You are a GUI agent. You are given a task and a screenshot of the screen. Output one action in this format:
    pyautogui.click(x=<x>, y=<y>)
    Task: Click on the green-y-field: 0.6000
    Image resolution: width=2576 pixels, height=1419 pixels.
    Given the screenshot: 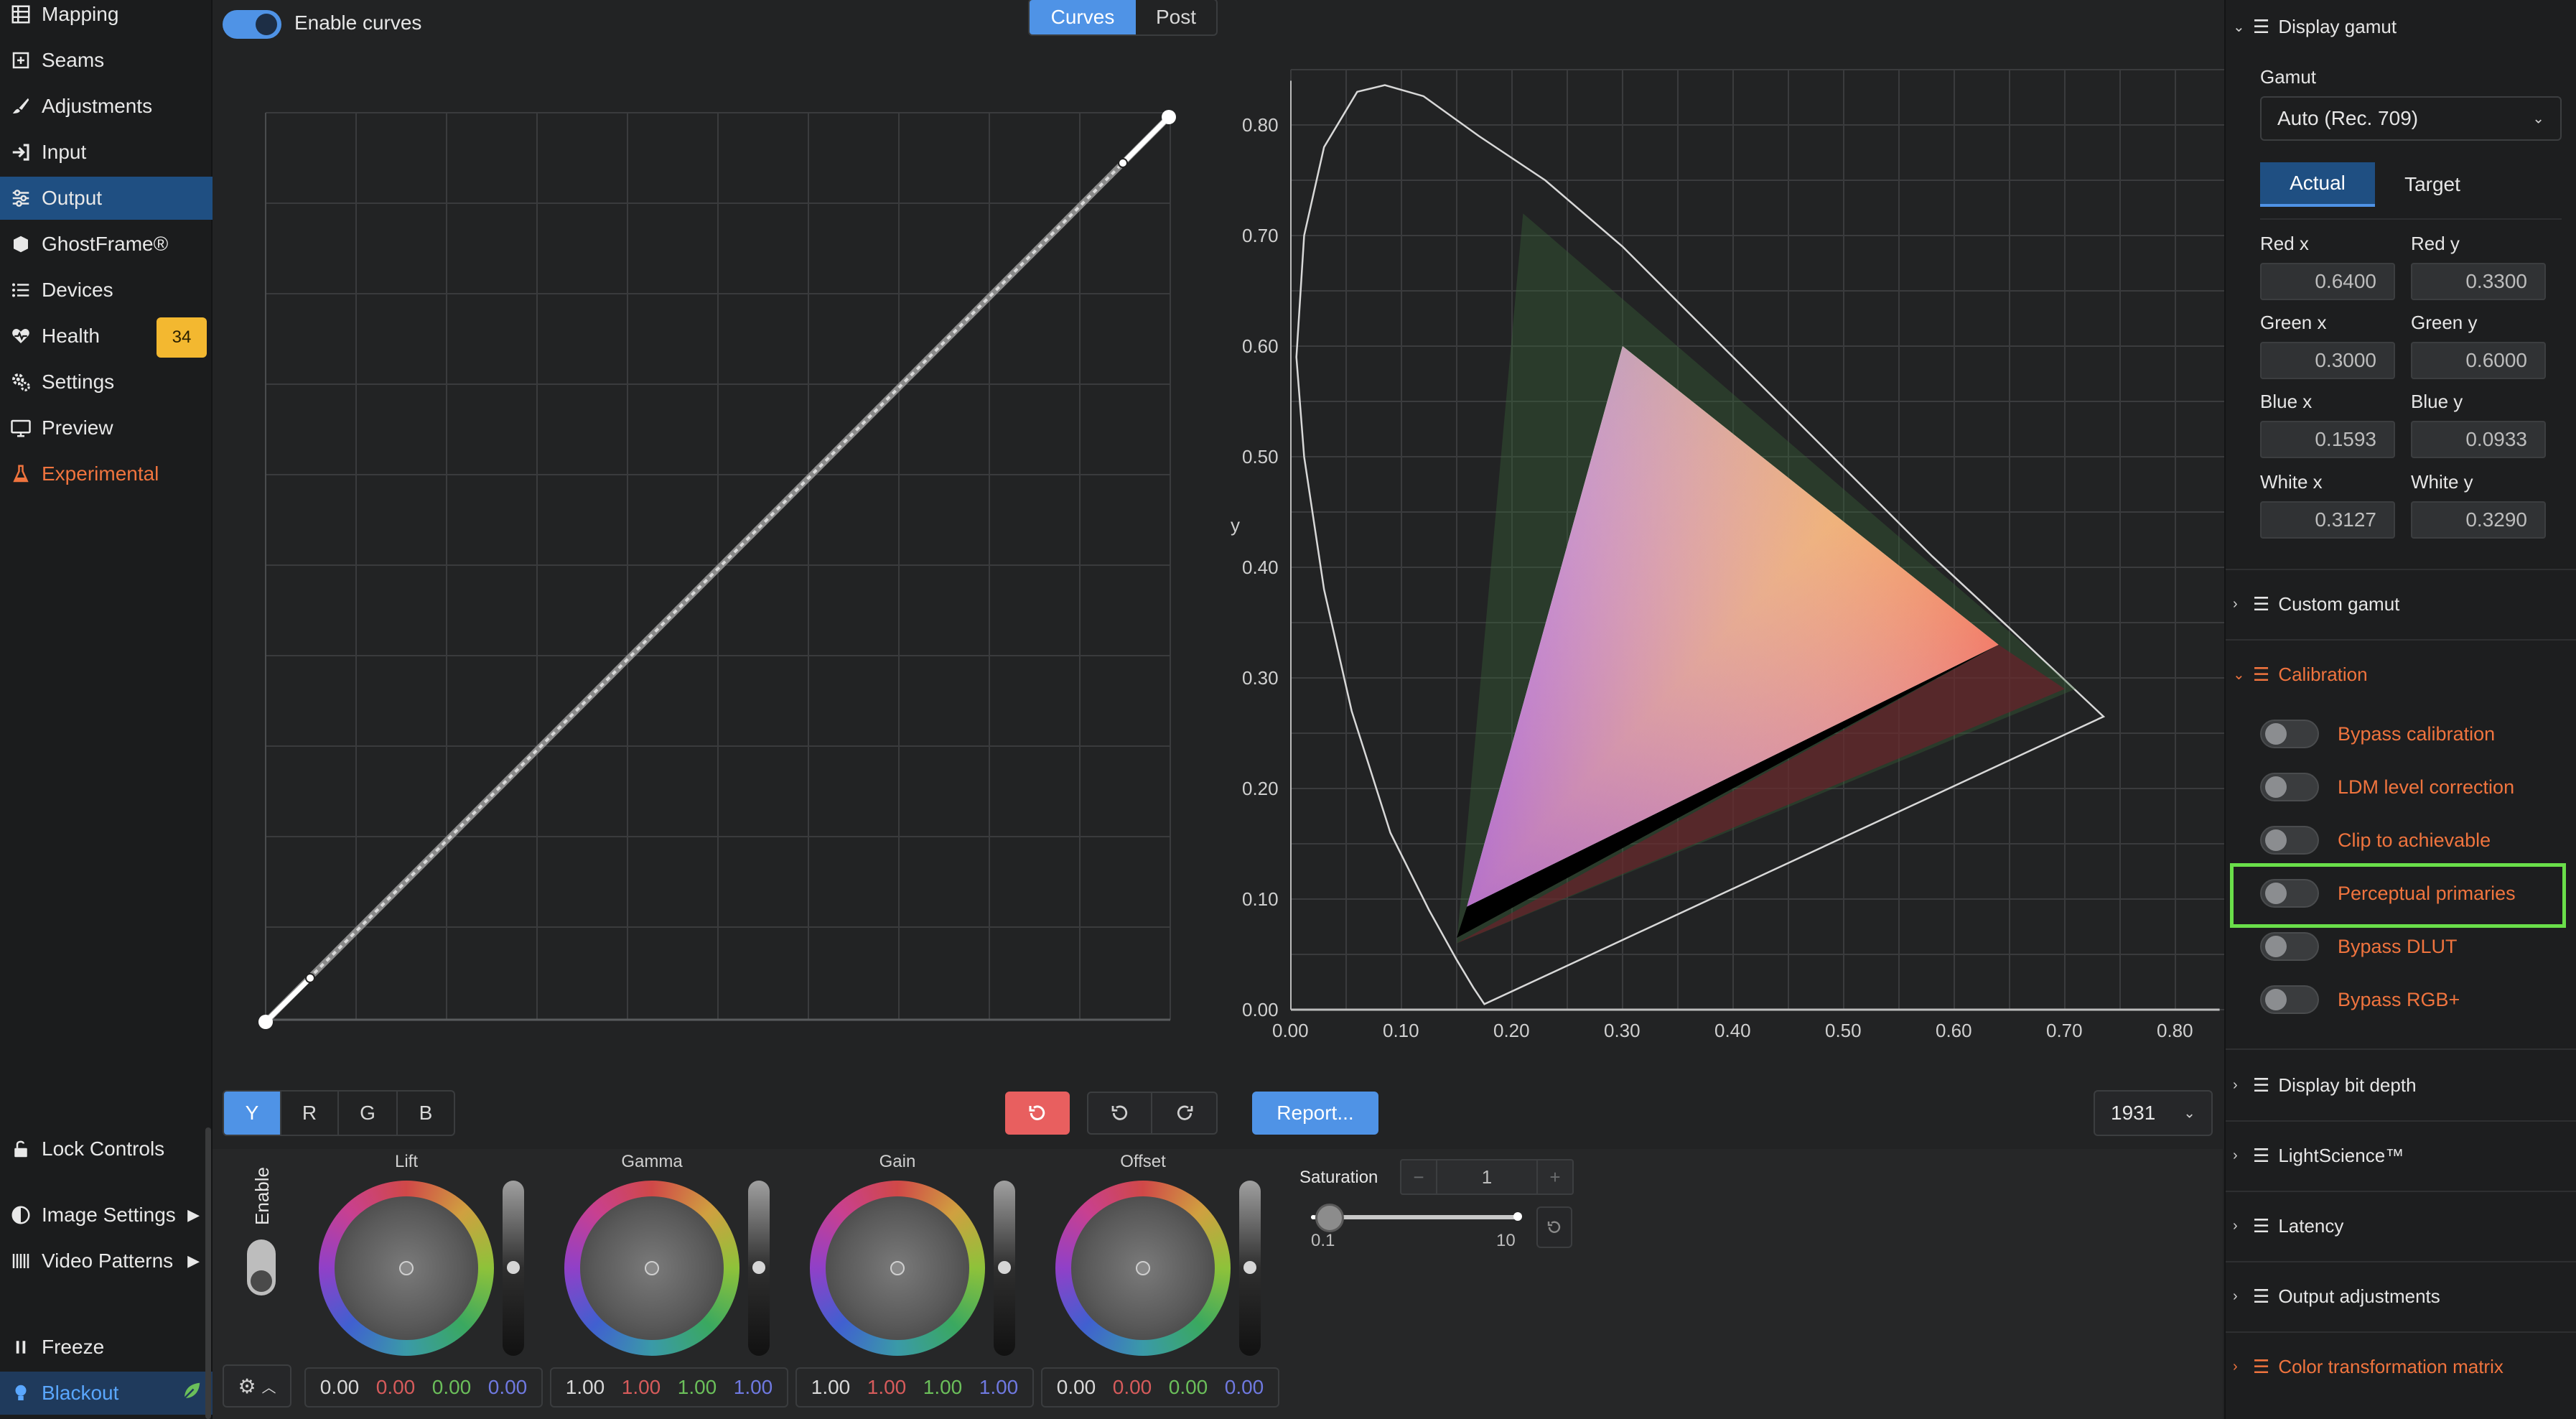 What is the action you would take?
    pyautogui.click(x=2478, y=360)
    